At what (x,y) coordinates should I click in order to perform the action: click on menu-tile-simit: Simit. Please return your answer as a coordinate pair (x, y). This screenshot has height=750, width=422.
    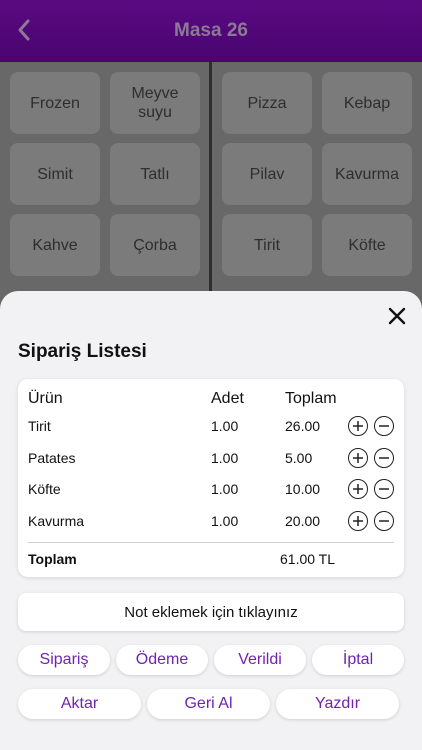
    Looking at the image, I should click on (55, 174).